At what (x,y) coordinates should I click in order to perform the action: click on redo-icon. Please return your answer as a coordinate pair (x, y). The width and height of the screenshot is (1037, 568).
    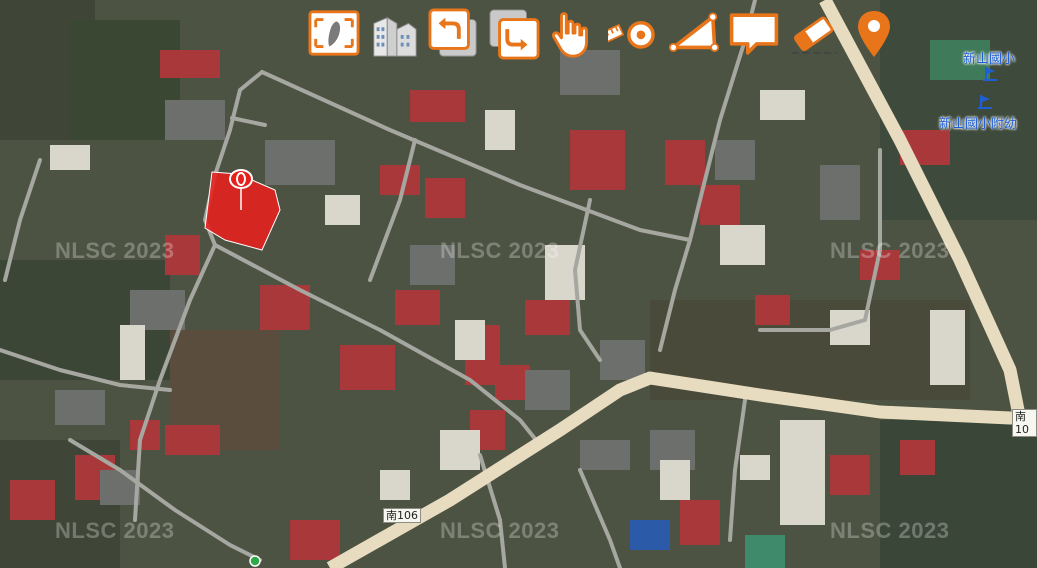
    Looking at the image, I should click on (514, 34).